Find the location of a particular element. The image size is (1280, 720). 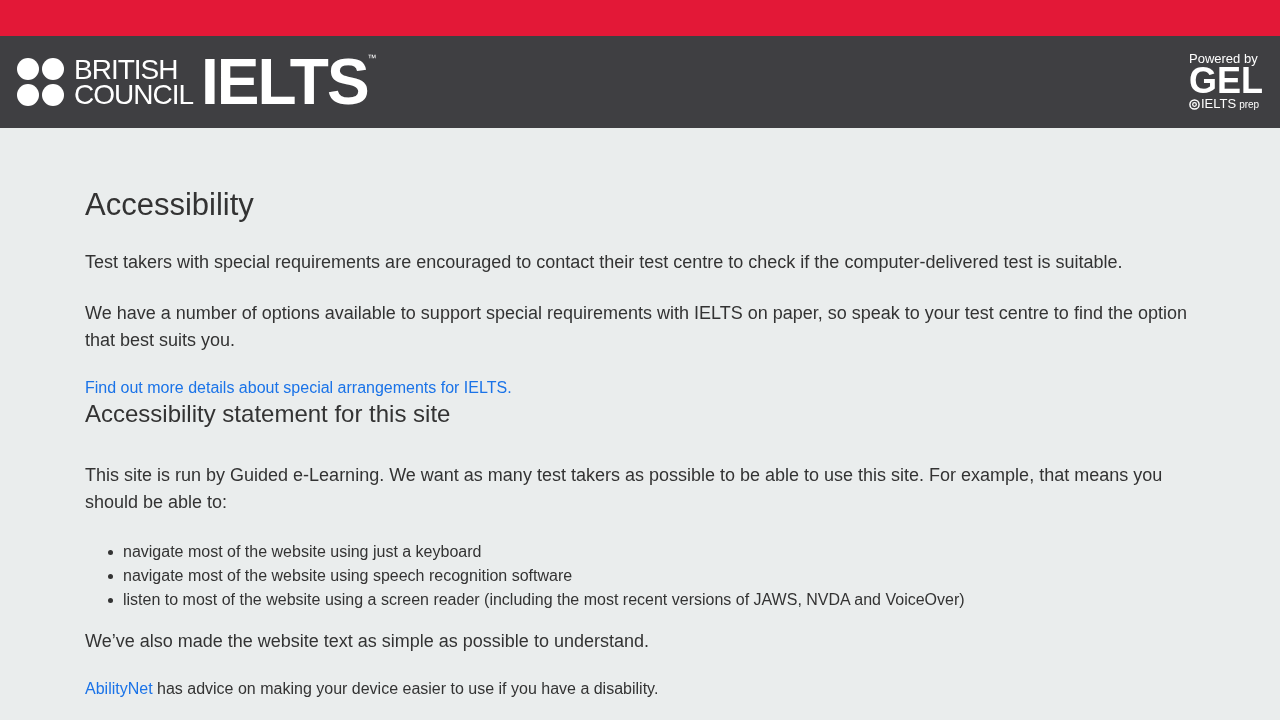

page-title: Accessibility is located at coordinates (170, 205).